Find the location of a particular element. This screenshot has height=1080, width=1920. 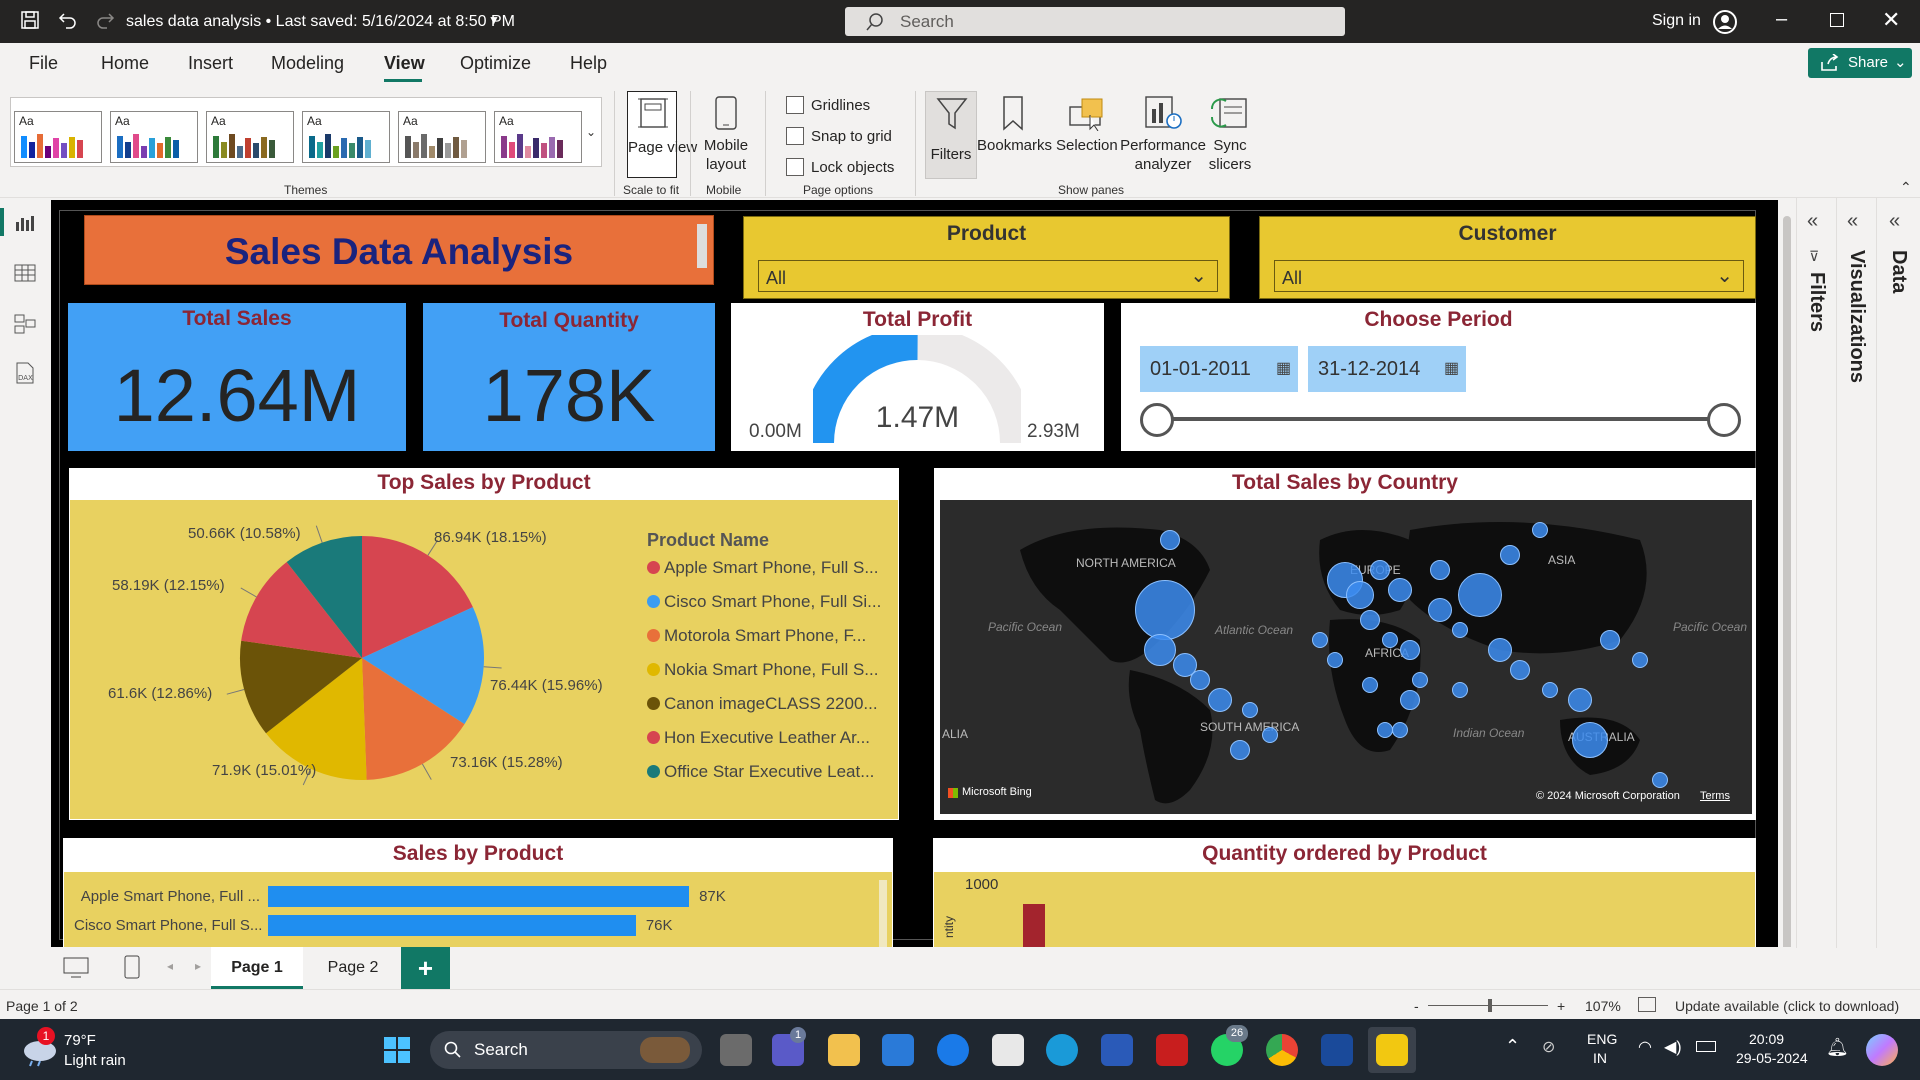

lock-objects-checkbox is located at coordinates (795, 167).